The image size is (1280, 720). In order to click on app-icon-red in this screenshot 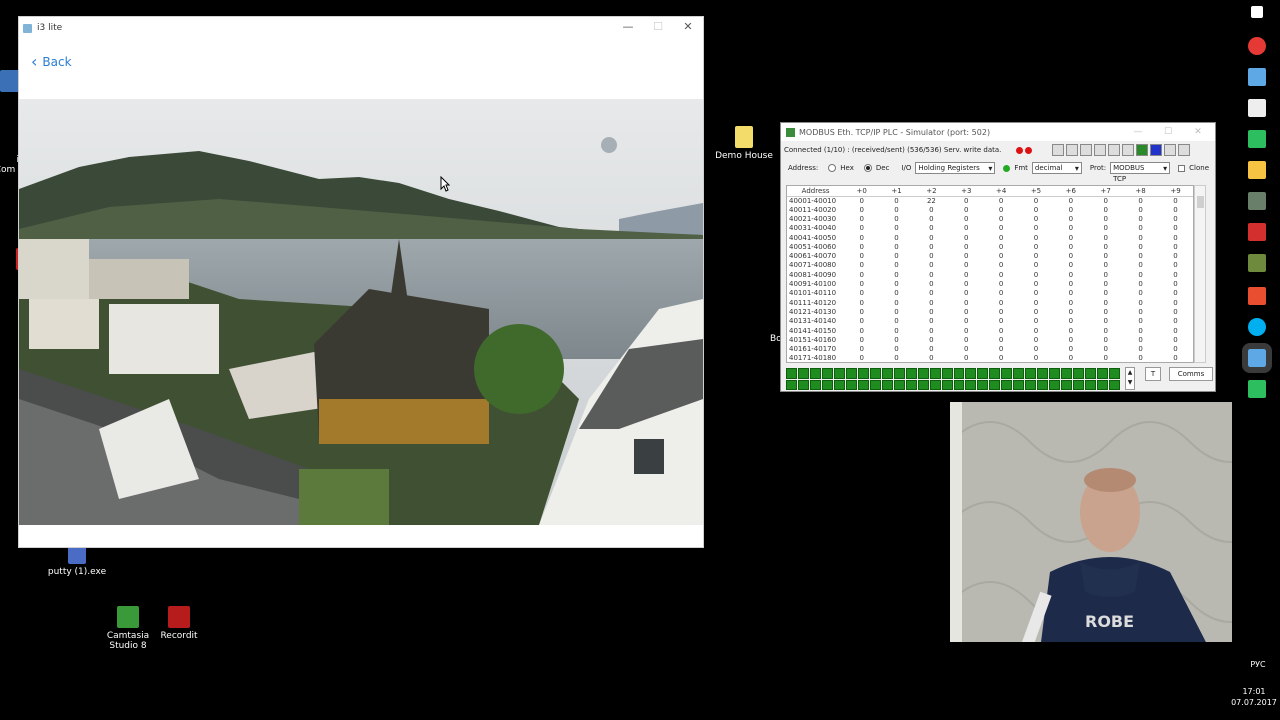, I will do `click(1257, 232)`.